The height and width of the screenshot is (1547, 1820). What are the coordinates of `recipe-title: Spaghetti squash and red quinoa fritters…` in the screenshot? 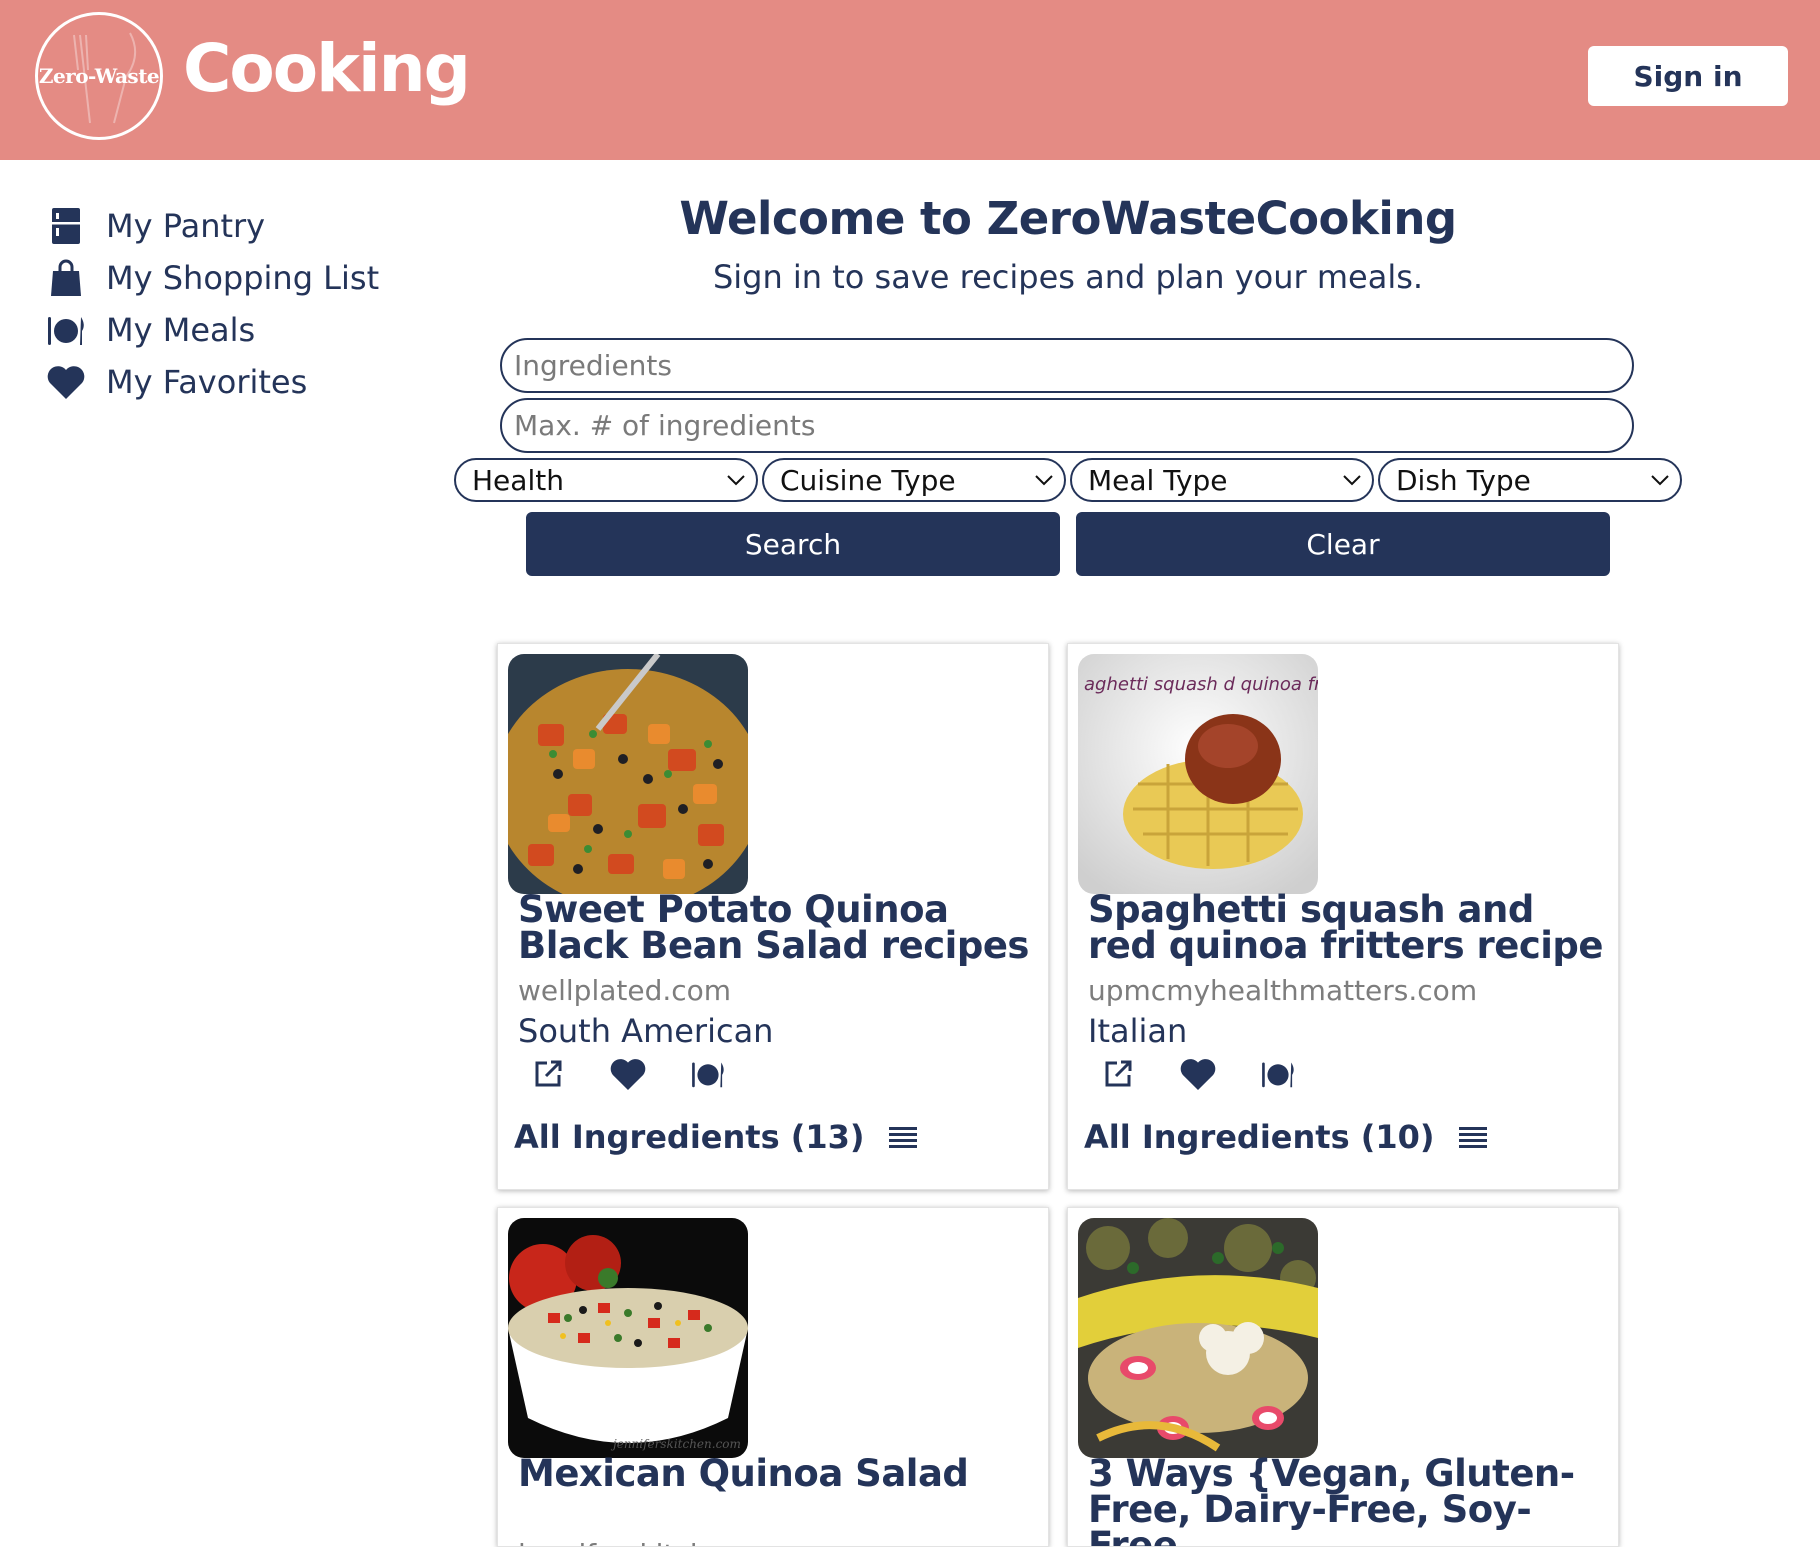 It's located at (1348, 927).